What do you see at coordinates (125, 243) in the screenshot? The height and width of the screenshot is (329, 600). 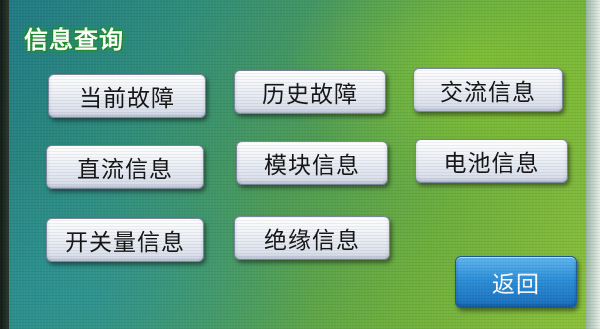 I see `switch-info-label: 开关量信息` at bounding box center [125, 243].